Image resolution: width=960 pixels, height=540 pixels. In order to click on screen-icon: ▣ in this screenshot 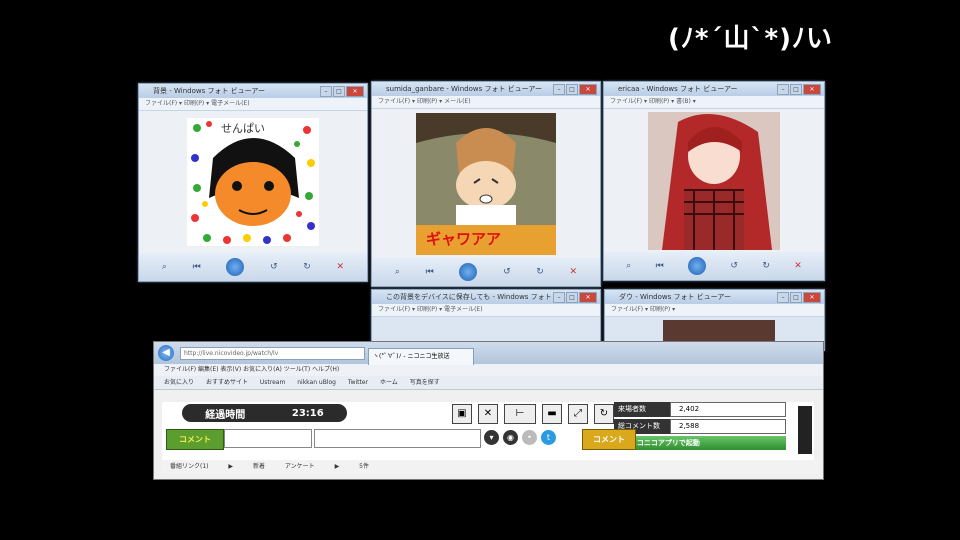, I will do `click(462, 414)`.